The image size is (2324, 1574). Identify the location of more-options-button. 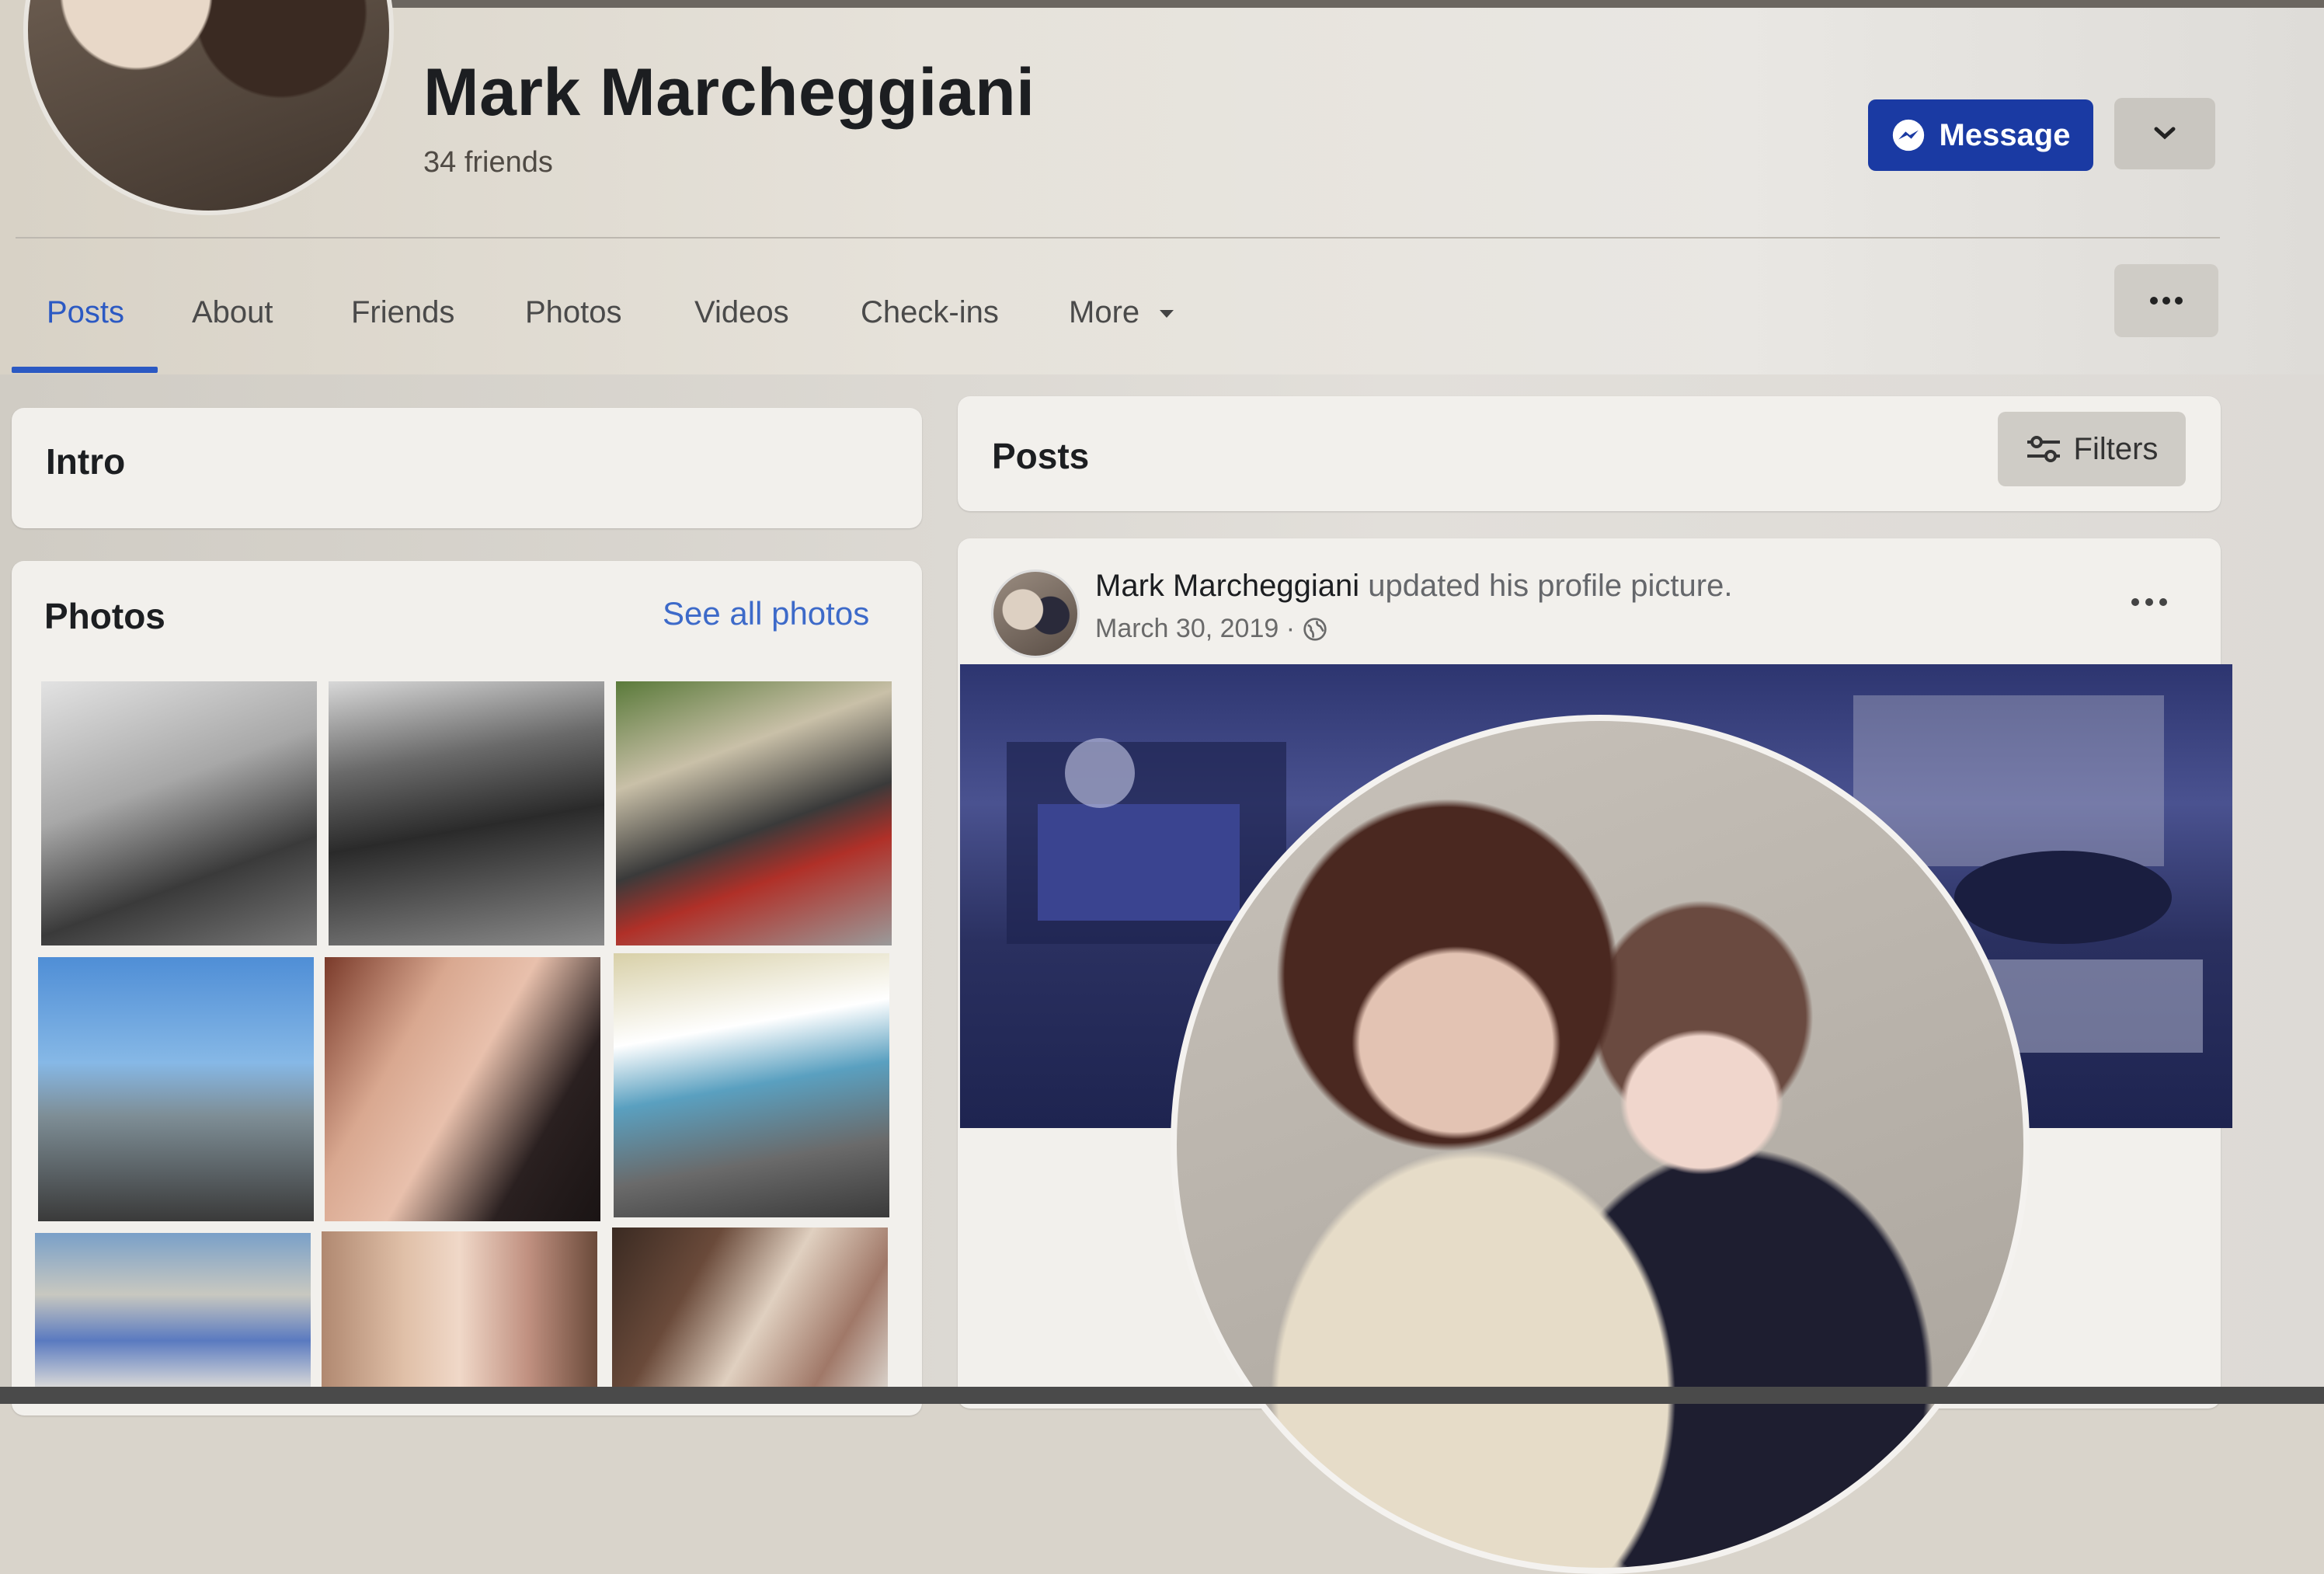
(2166, 301).